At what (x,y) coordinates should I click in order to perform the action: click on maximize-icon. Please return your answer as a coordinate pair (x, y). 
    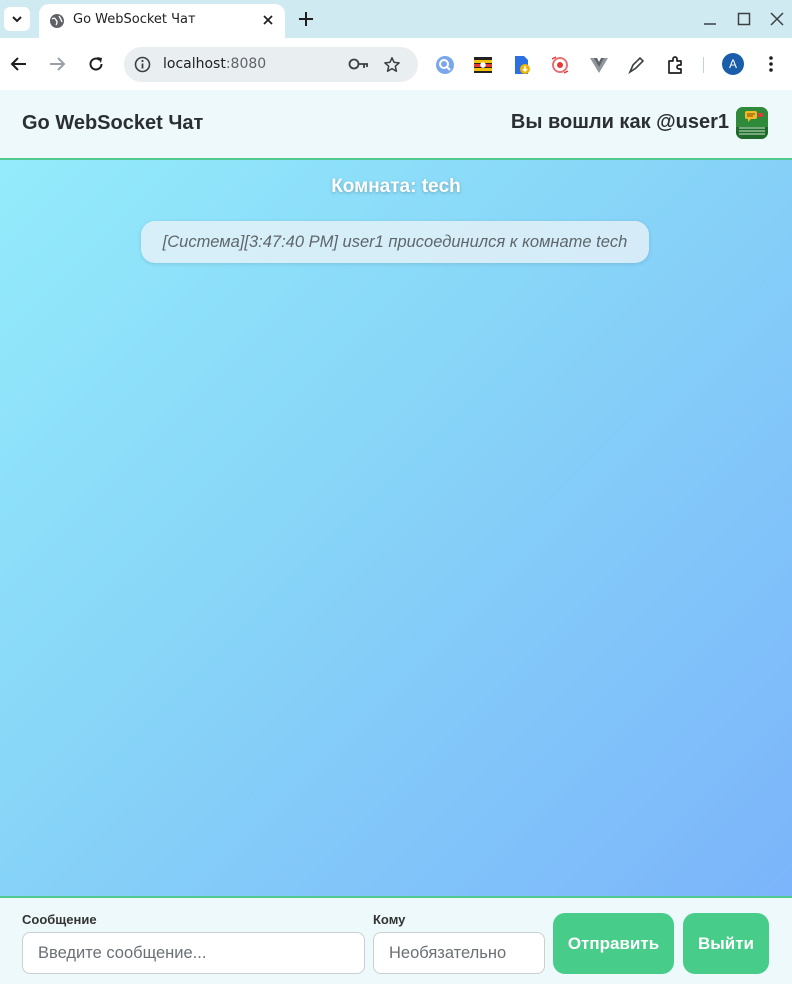
    Looking at the image, I should click on (744, 19).